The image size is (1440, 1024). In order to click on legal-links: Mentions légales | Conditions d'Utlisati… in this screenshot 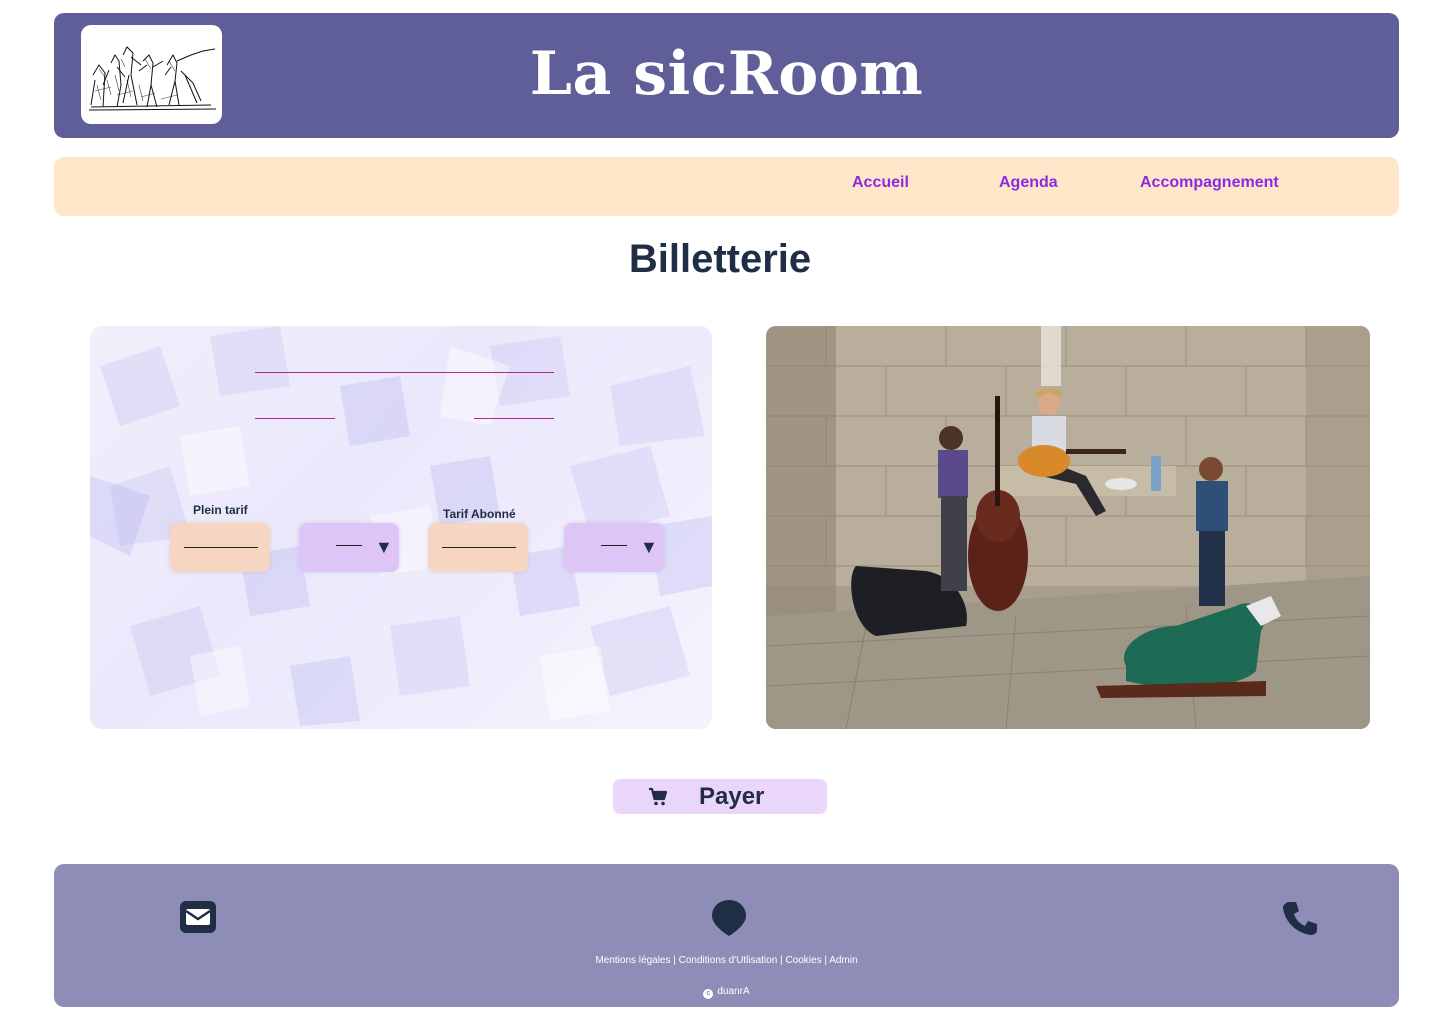, I will do `click(726, 960)`.